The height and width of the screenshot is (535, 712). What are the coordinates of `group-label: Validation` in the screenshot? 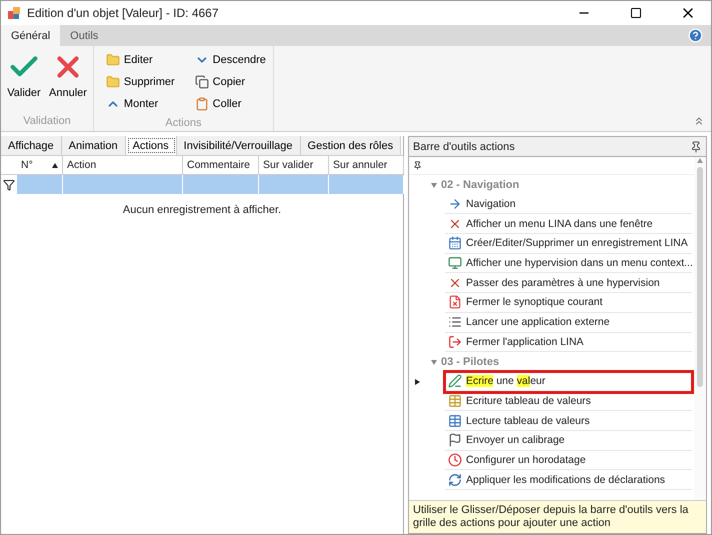 It's located at (47, 121).